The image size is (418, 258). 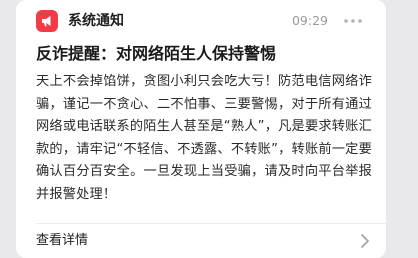 What do you see at coordinates (365, 241) in the screenshot?
I see `chevron-right-icon` at bounding box center [365, 241].